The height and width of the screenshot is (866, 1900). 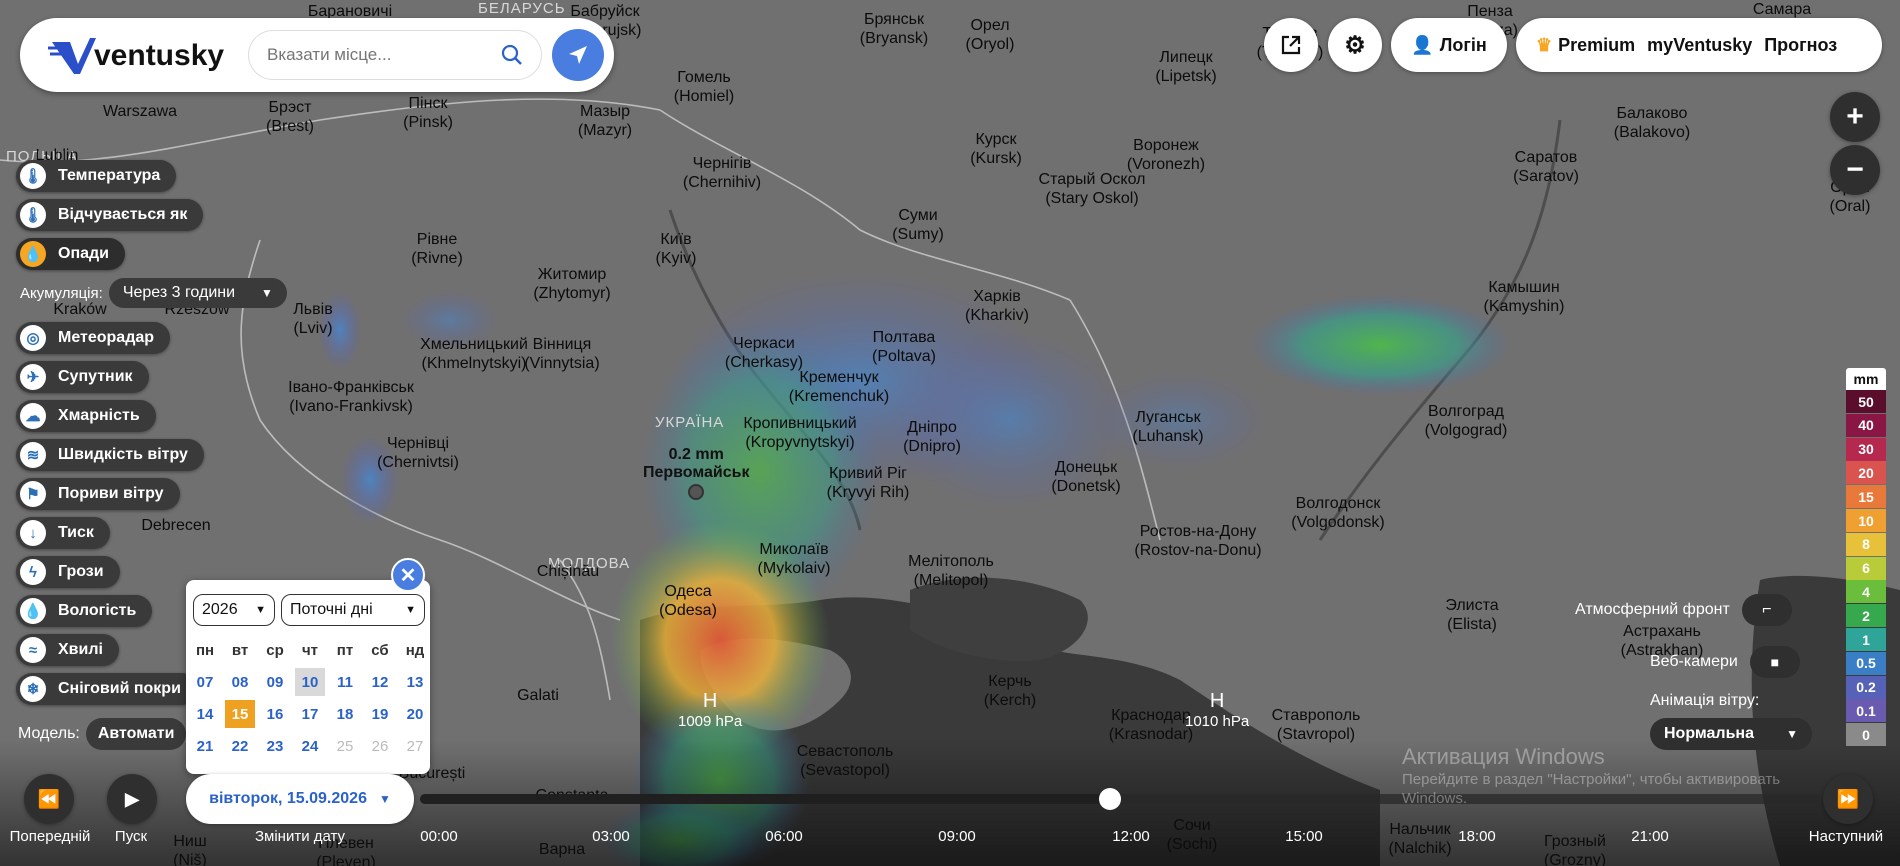 I want to click on calendar-day: 18, so click(x=345, y=714).